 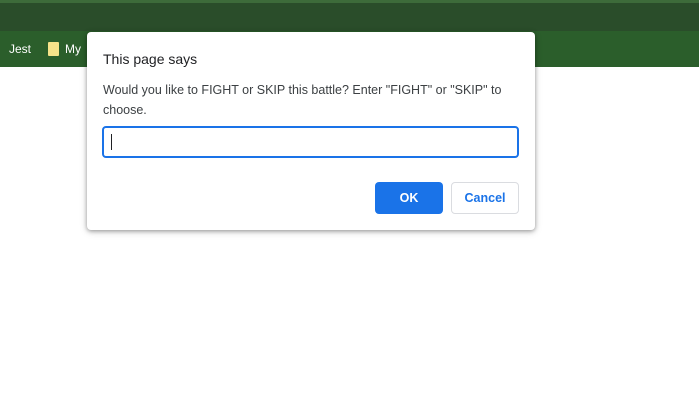 What do you see at coordinates (53, 49) in the screenshot?
I see `folder-icon` at bounding box center [53, 49].